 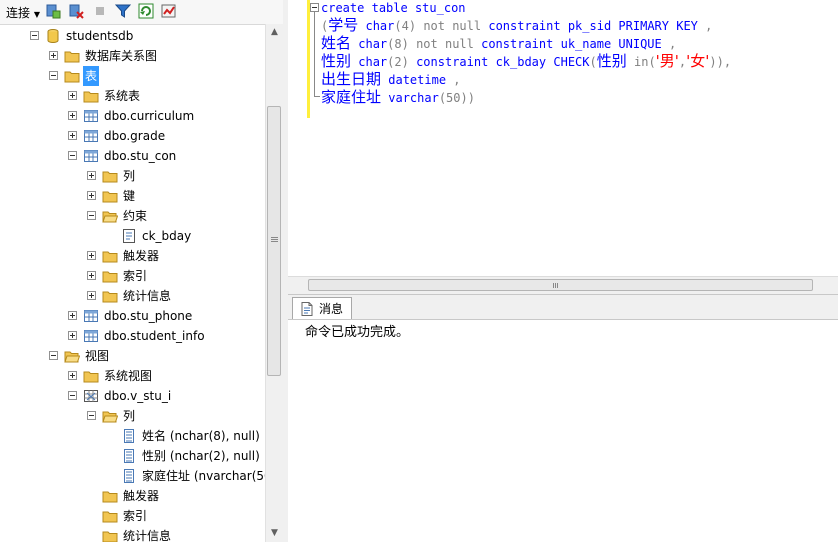 What do you see at coordinates (141, 496) in the screenshot?
I see `node-label: 触发器` at bounding box center [141, 496].